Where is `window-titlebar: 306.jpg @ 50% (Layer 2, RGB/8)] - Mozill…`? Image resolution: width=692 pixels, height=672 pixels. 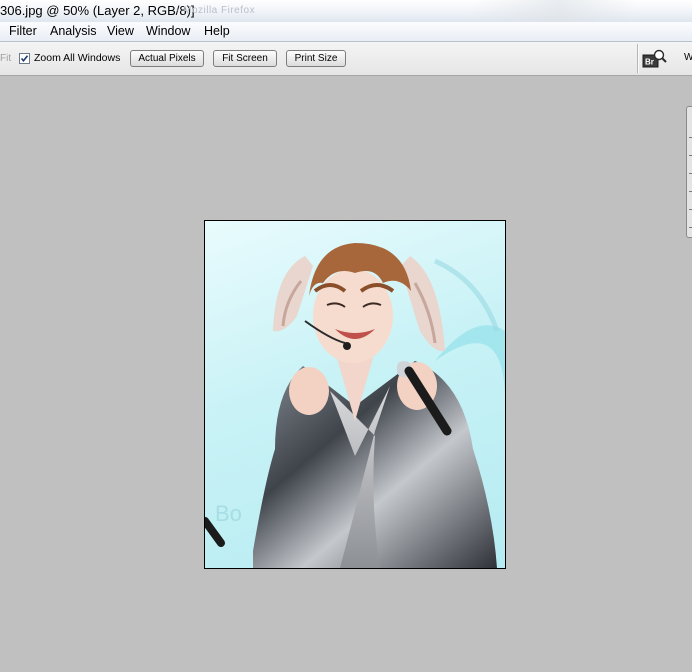
window-titlebar: 306.jpg @ 50% (Layer 2, RGB/8)] - Mozill… is located at coordinates (346, 11).